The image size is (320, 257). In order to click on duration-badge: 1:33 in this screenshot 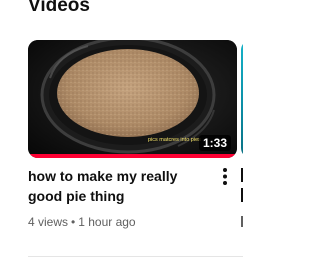, I will do `click(214, 143)`.